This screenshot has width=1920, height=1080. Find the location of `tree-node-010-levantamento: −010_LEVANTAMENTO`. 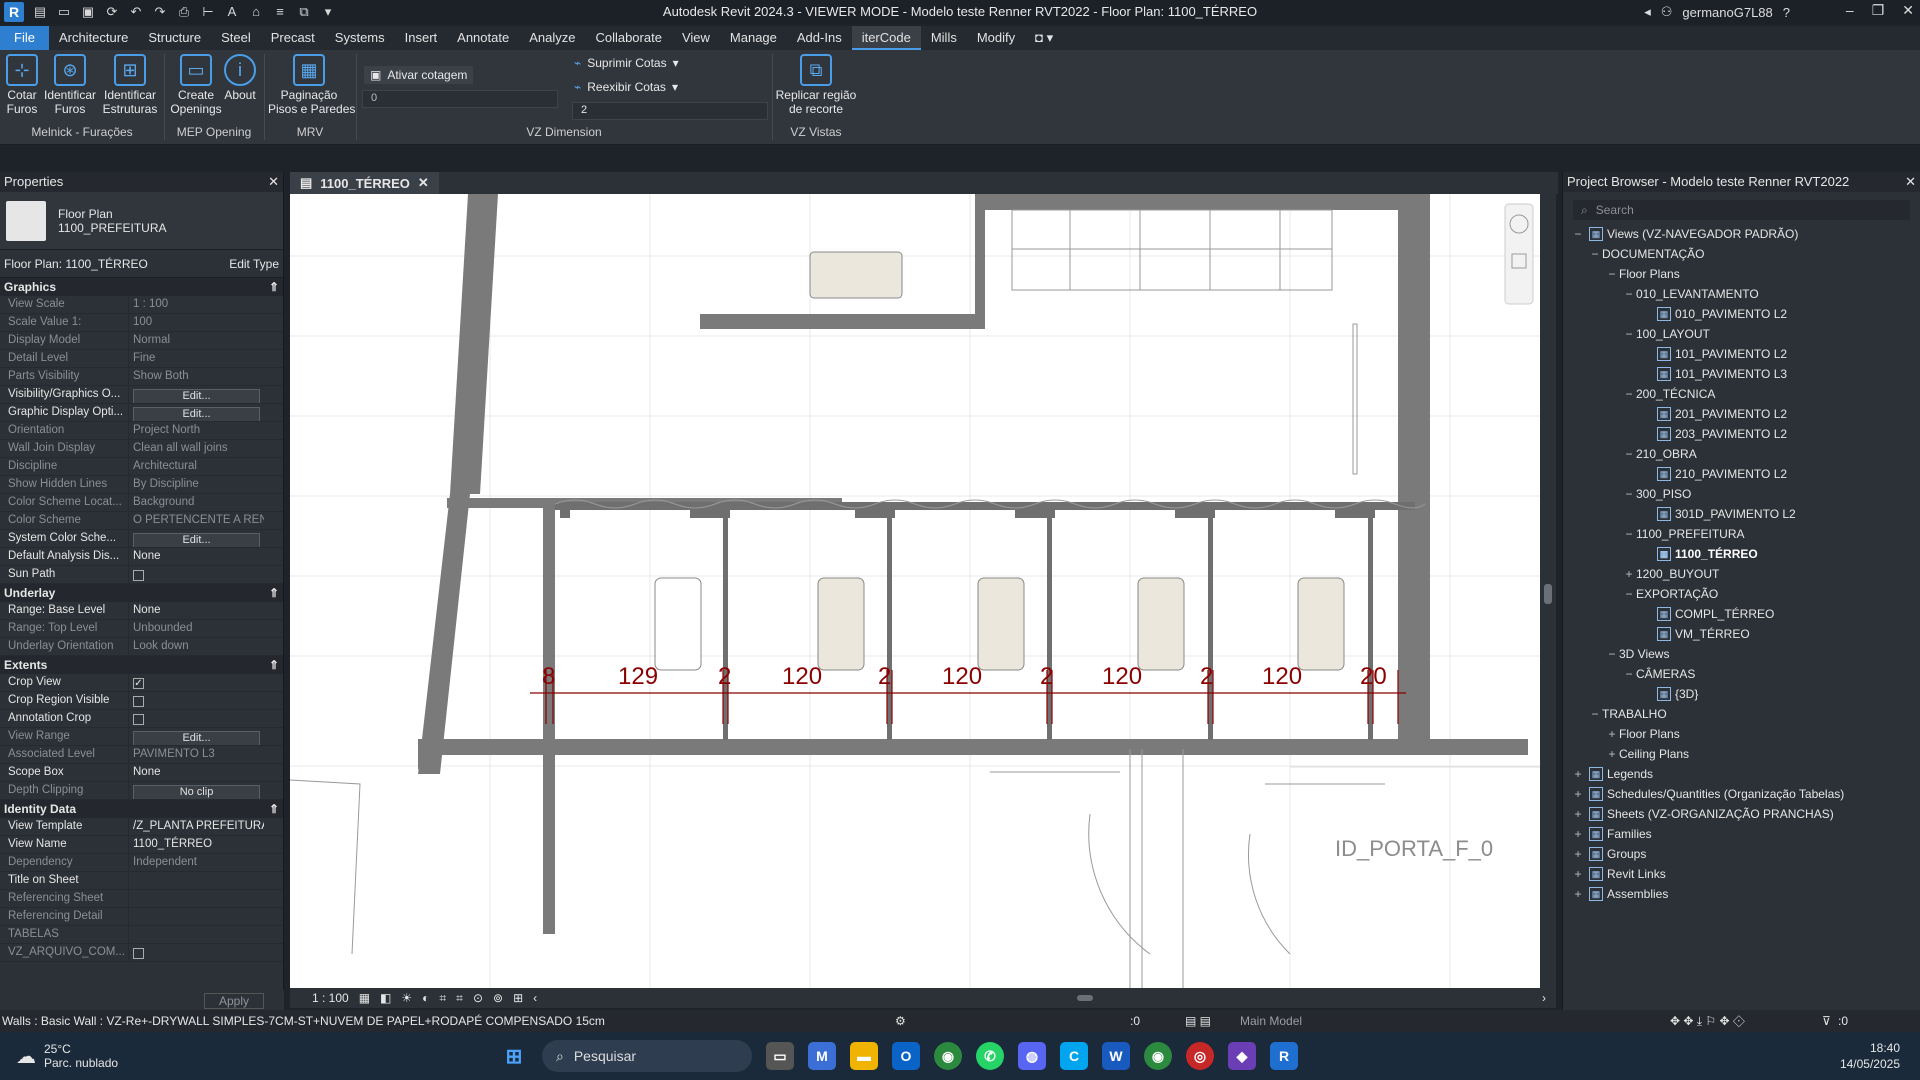

tree-node-010-levantamento: −010_LEVANTAMENTO is located at coordinates (1741, 294).